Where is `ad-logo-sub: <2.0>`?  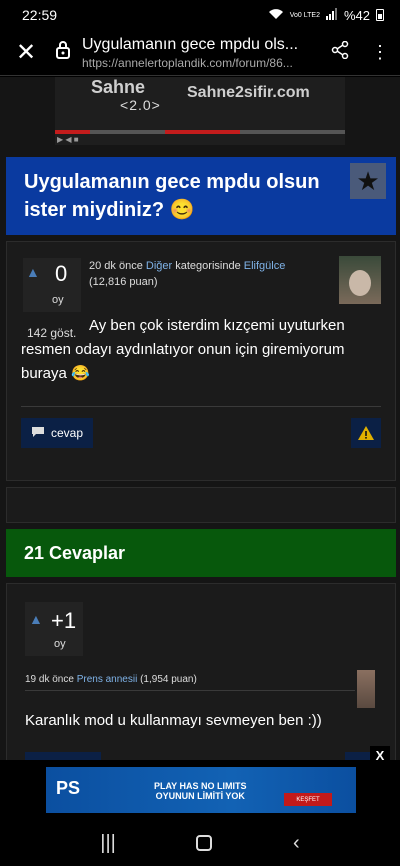 ad-logo-sub: <2.0> is located at coordinates (140, 105).